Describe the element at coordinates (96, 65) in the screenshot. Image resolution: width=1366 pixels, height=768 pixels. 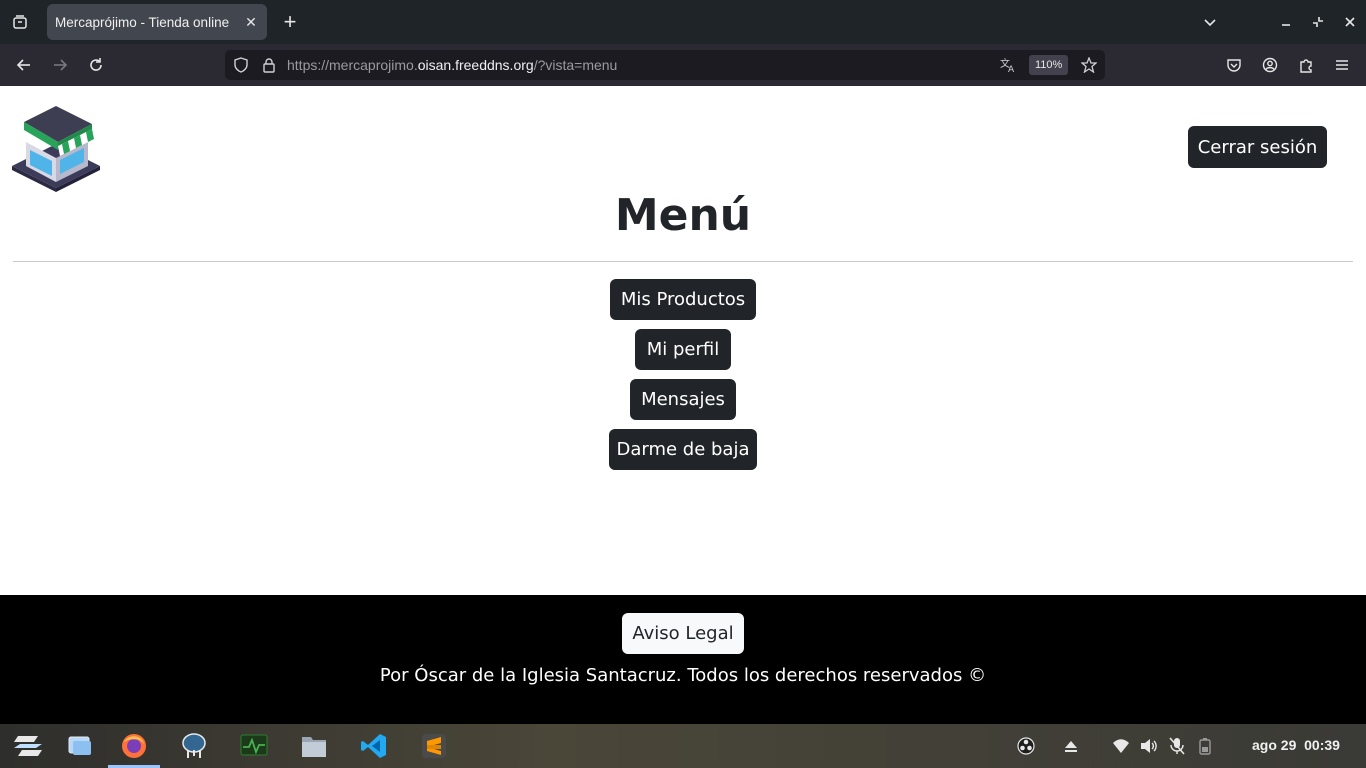
I see `reload-icon` at that location.